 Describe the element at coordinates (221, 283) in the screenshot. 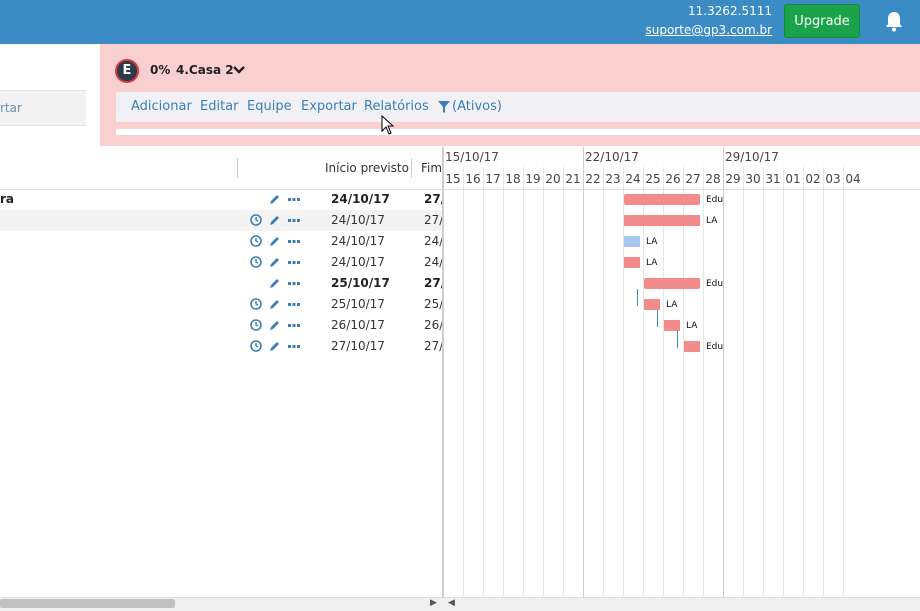

I see `table-row: 25/10/17 27/` at that location.